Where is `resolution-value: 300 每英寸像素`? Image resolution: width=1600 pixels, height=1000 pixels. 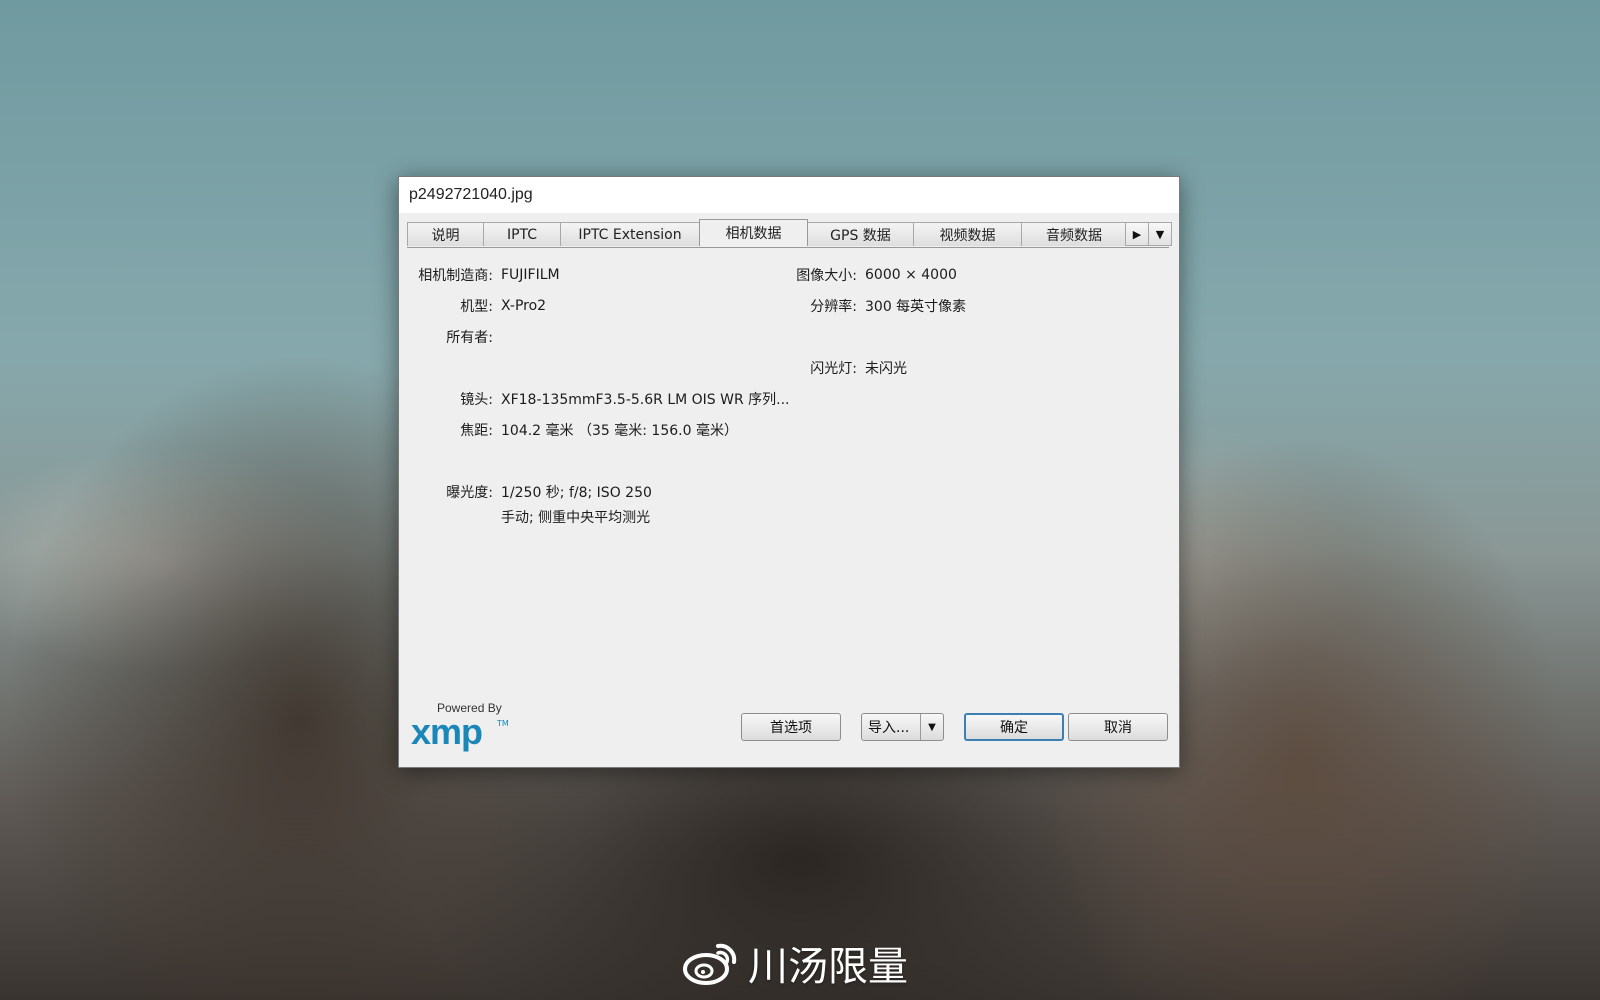
resolution-value: 300 每英寸像素 is located at coordinates (915, 306).